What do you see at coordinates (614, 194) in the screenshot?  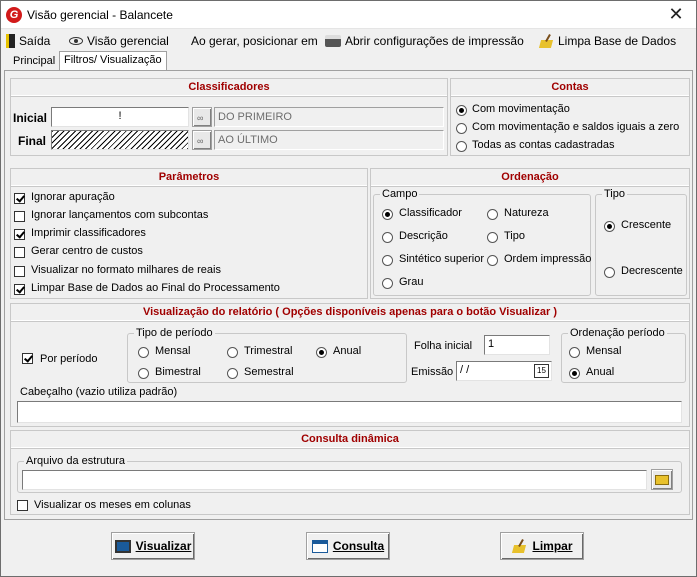 I see `tipo-legend: Tipo` at bounding box center [614, 194].